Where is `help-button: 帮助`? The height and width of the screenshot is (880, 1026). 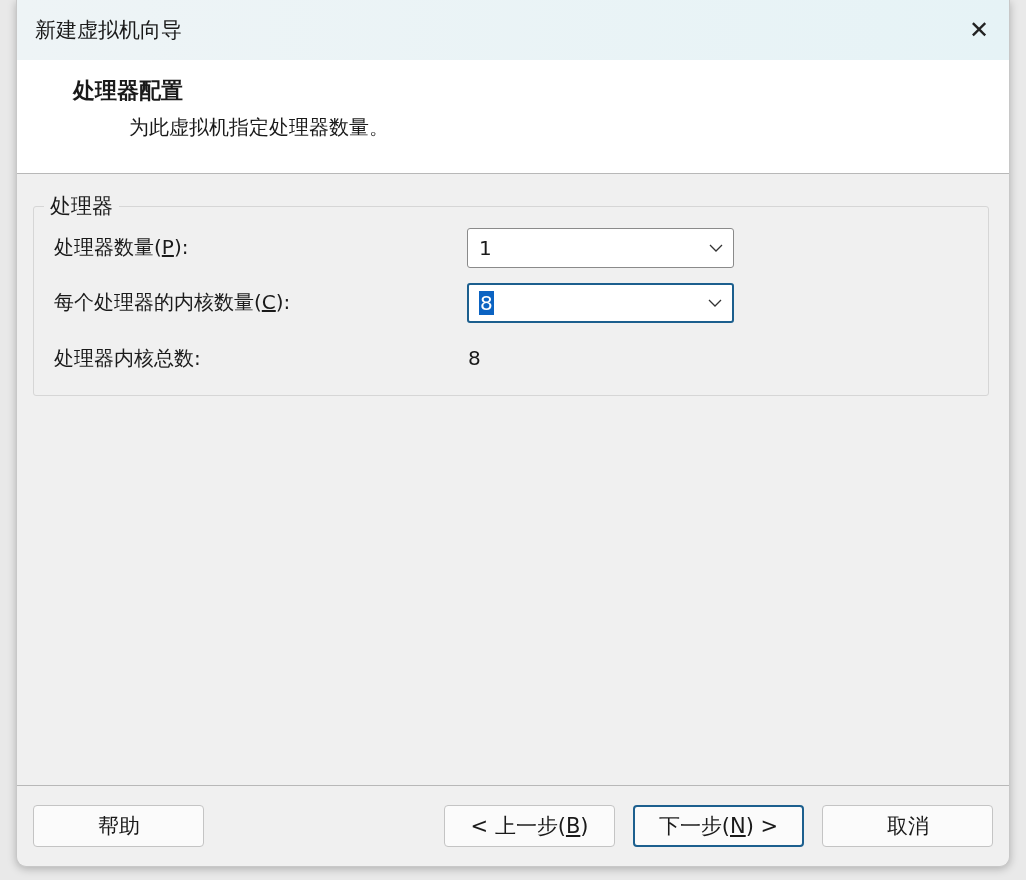 help-button: 帮助 is located at coordinates (118, 826).